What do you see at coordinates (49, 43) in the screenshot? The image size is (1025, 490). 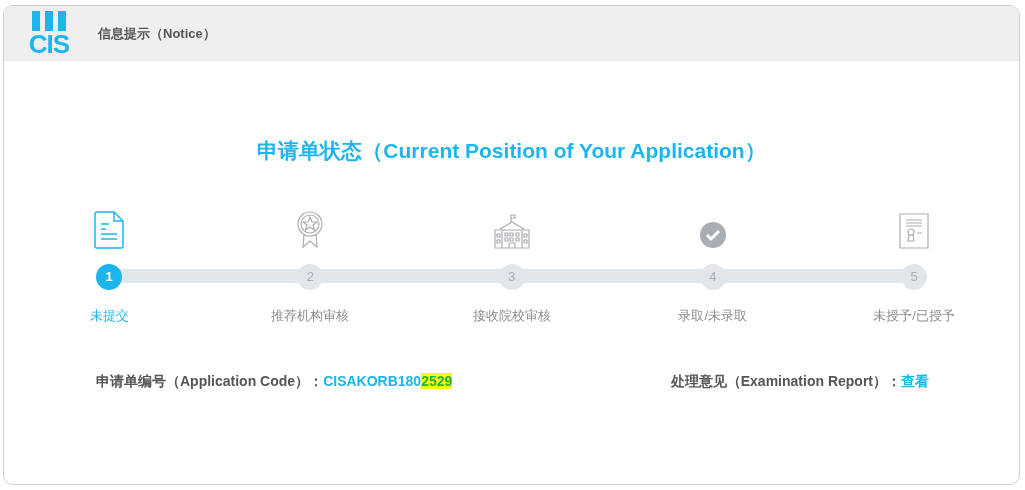 I see `logo-text: CIS` at bounding box center [49, 43].